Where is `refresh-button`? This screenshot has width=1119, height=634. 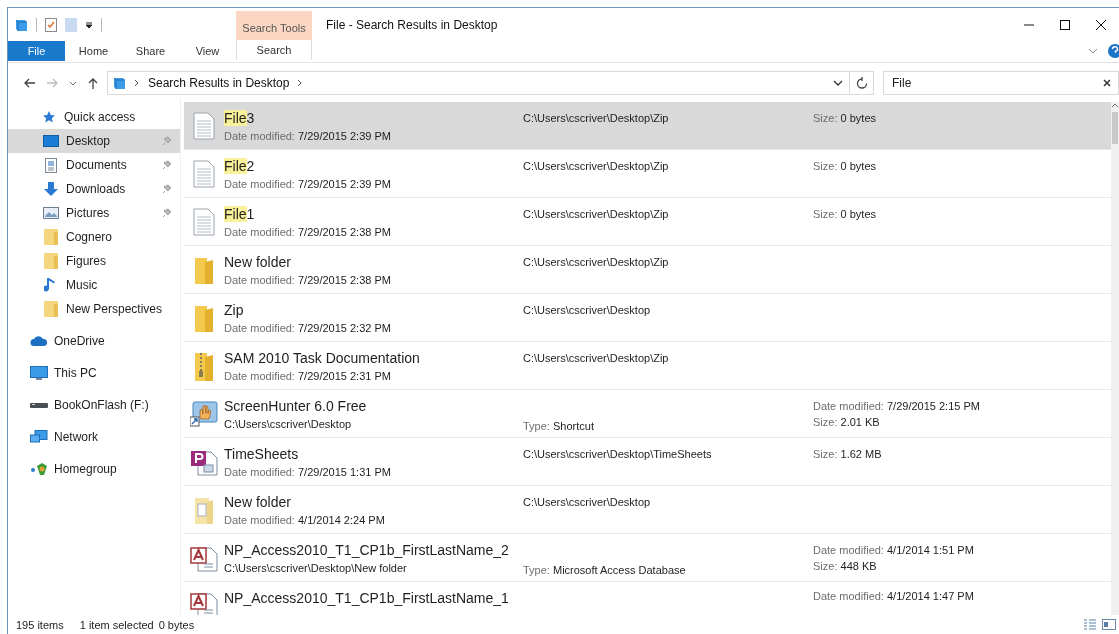 refresh-button is located at coordinates (862, 83).